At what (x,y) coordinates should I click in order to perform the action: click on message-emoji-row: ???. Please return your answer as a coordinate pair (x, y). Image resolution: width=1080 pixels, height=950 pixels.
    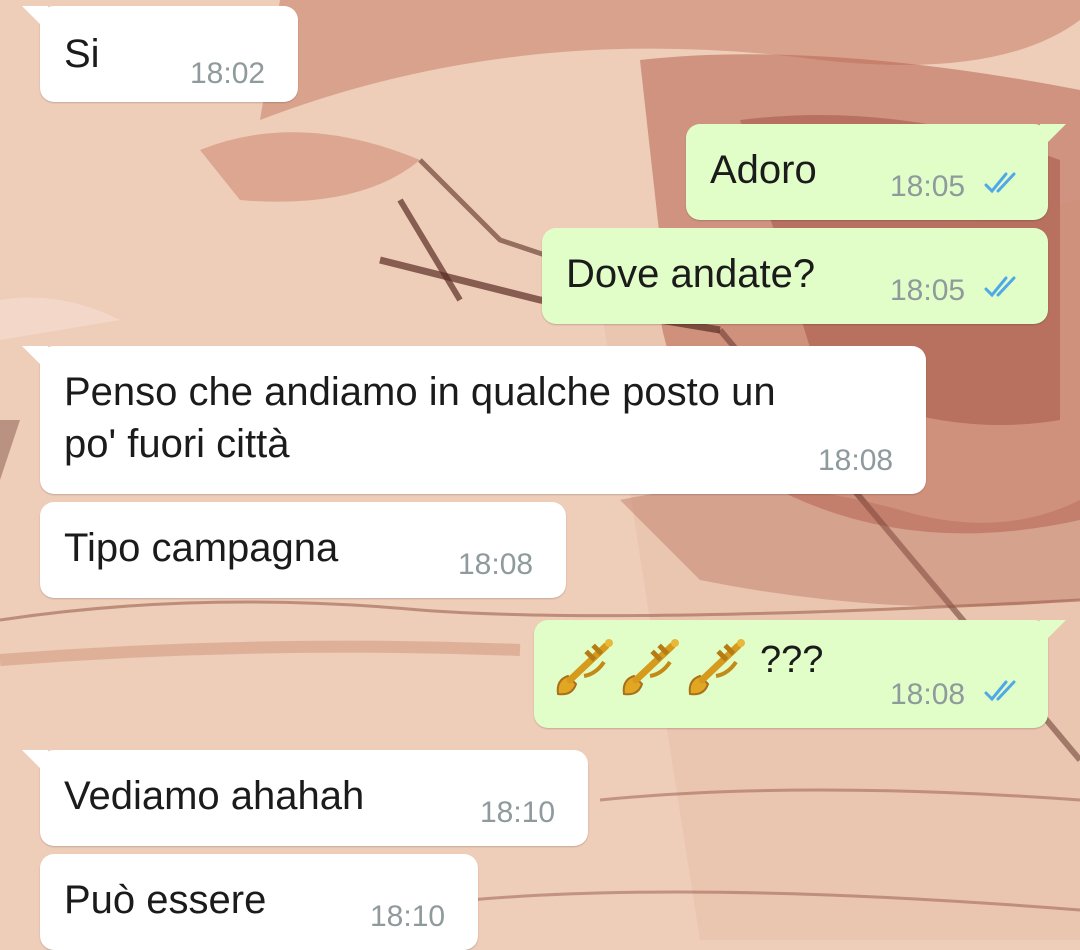
    Looking at the image, I should click on (688, 669).